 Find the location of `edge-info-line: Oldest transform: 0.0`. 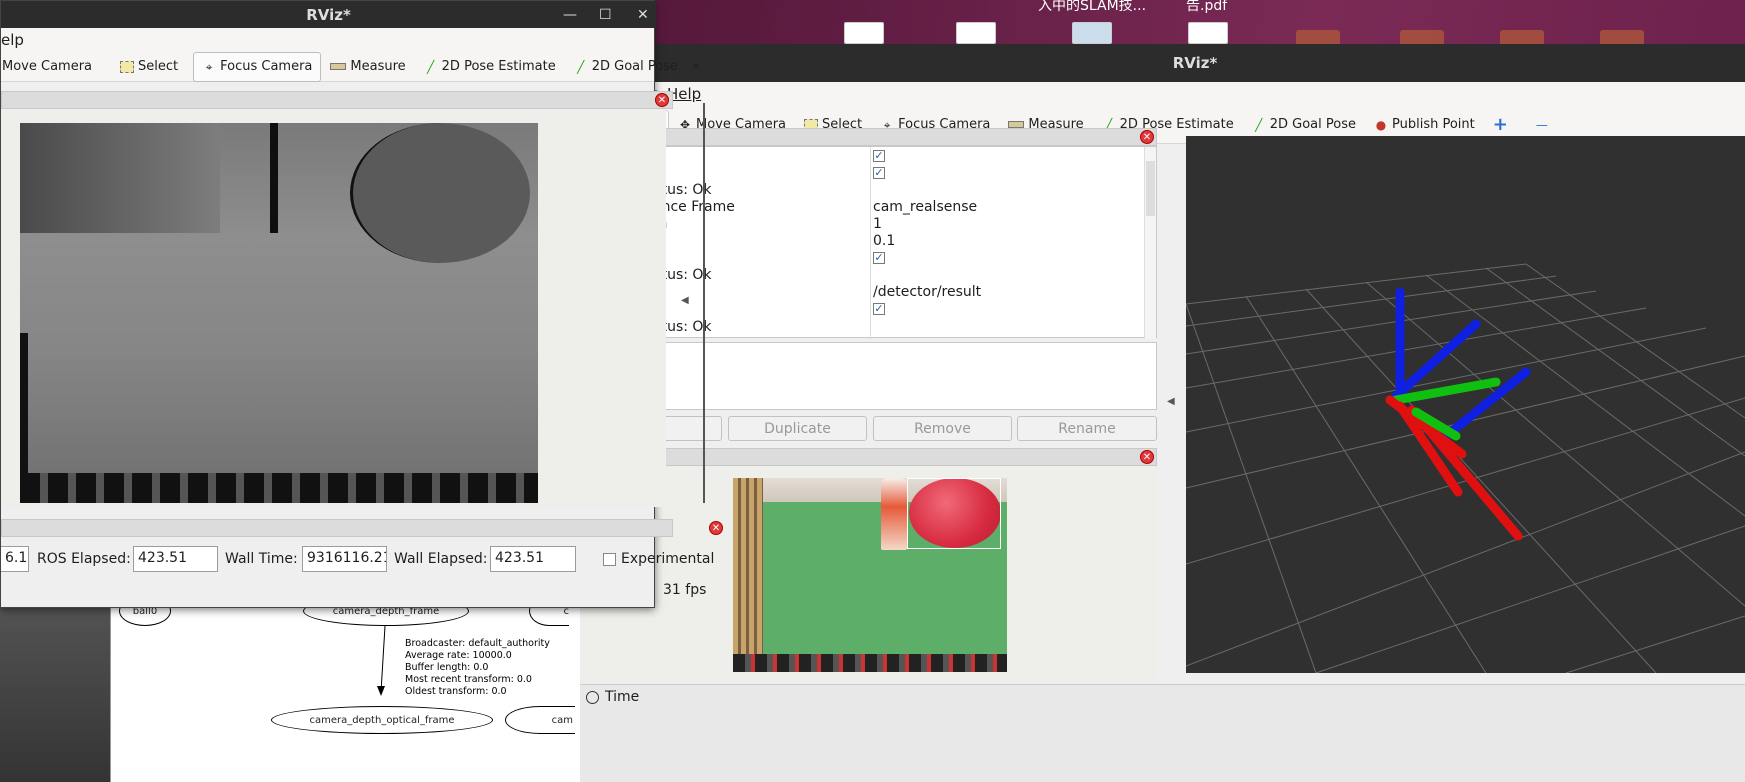

edge-info-line: Oldest transform: 0.0 is located at coordinates (456, 691).